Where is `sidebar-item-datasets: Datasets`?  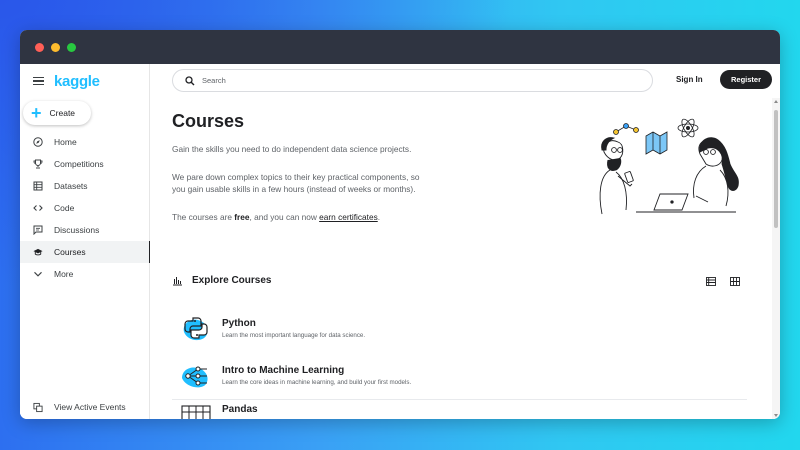
sidebar-item-datasets: Datasets is located at coordinates (85, 186).